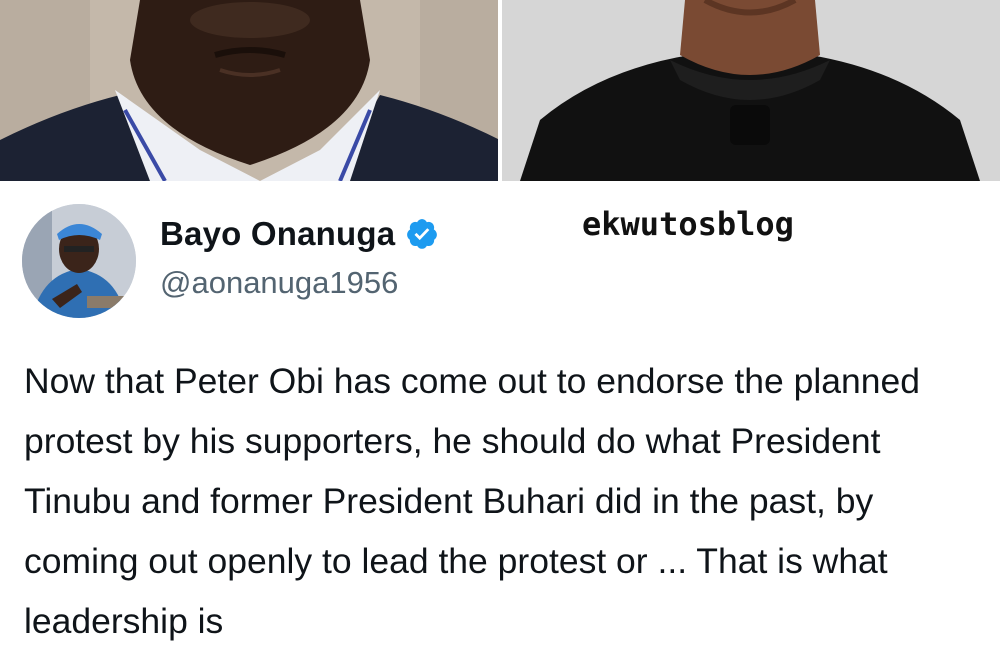 This screenshot has height=651, width=1000. What do you see at coordinates (277, 234) in the screenshot?
I see `display-name: Bayo Onanuga` at bounding box center [277, 234].